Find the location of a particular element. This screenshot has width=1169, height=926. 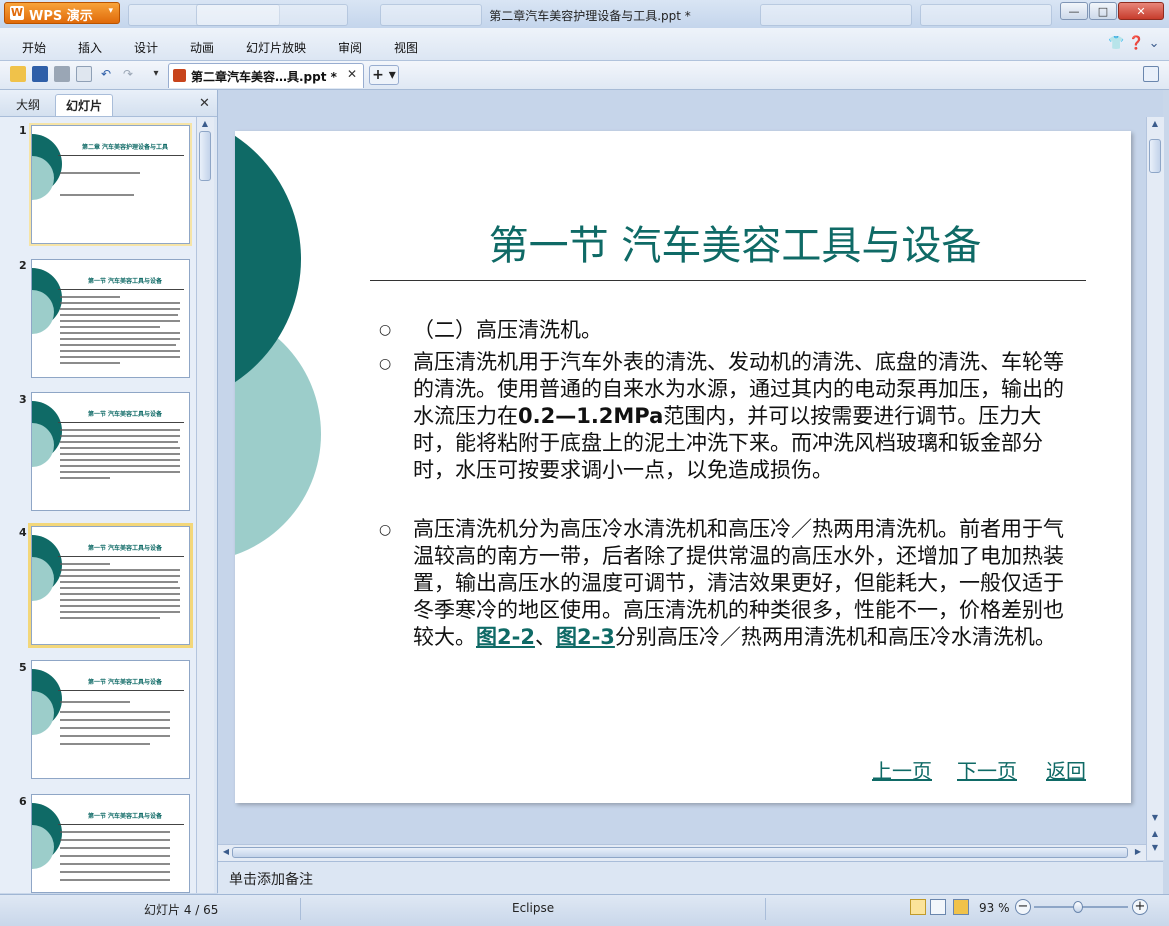

save-icon is located at coordinates (40, 74).